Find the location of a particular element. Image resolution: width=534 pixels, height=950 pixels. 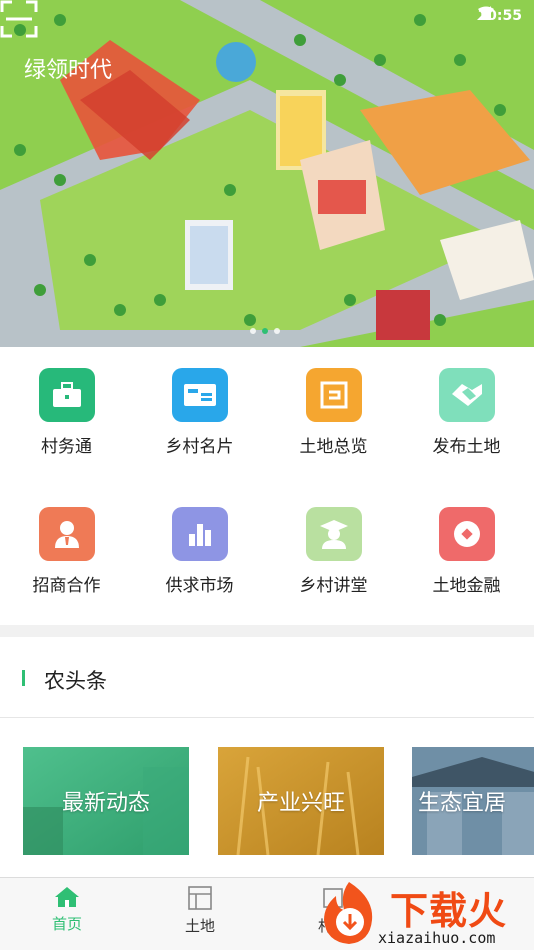

watermark: 下载火 xiazaihuo.com is located at coordinates (421, 913).